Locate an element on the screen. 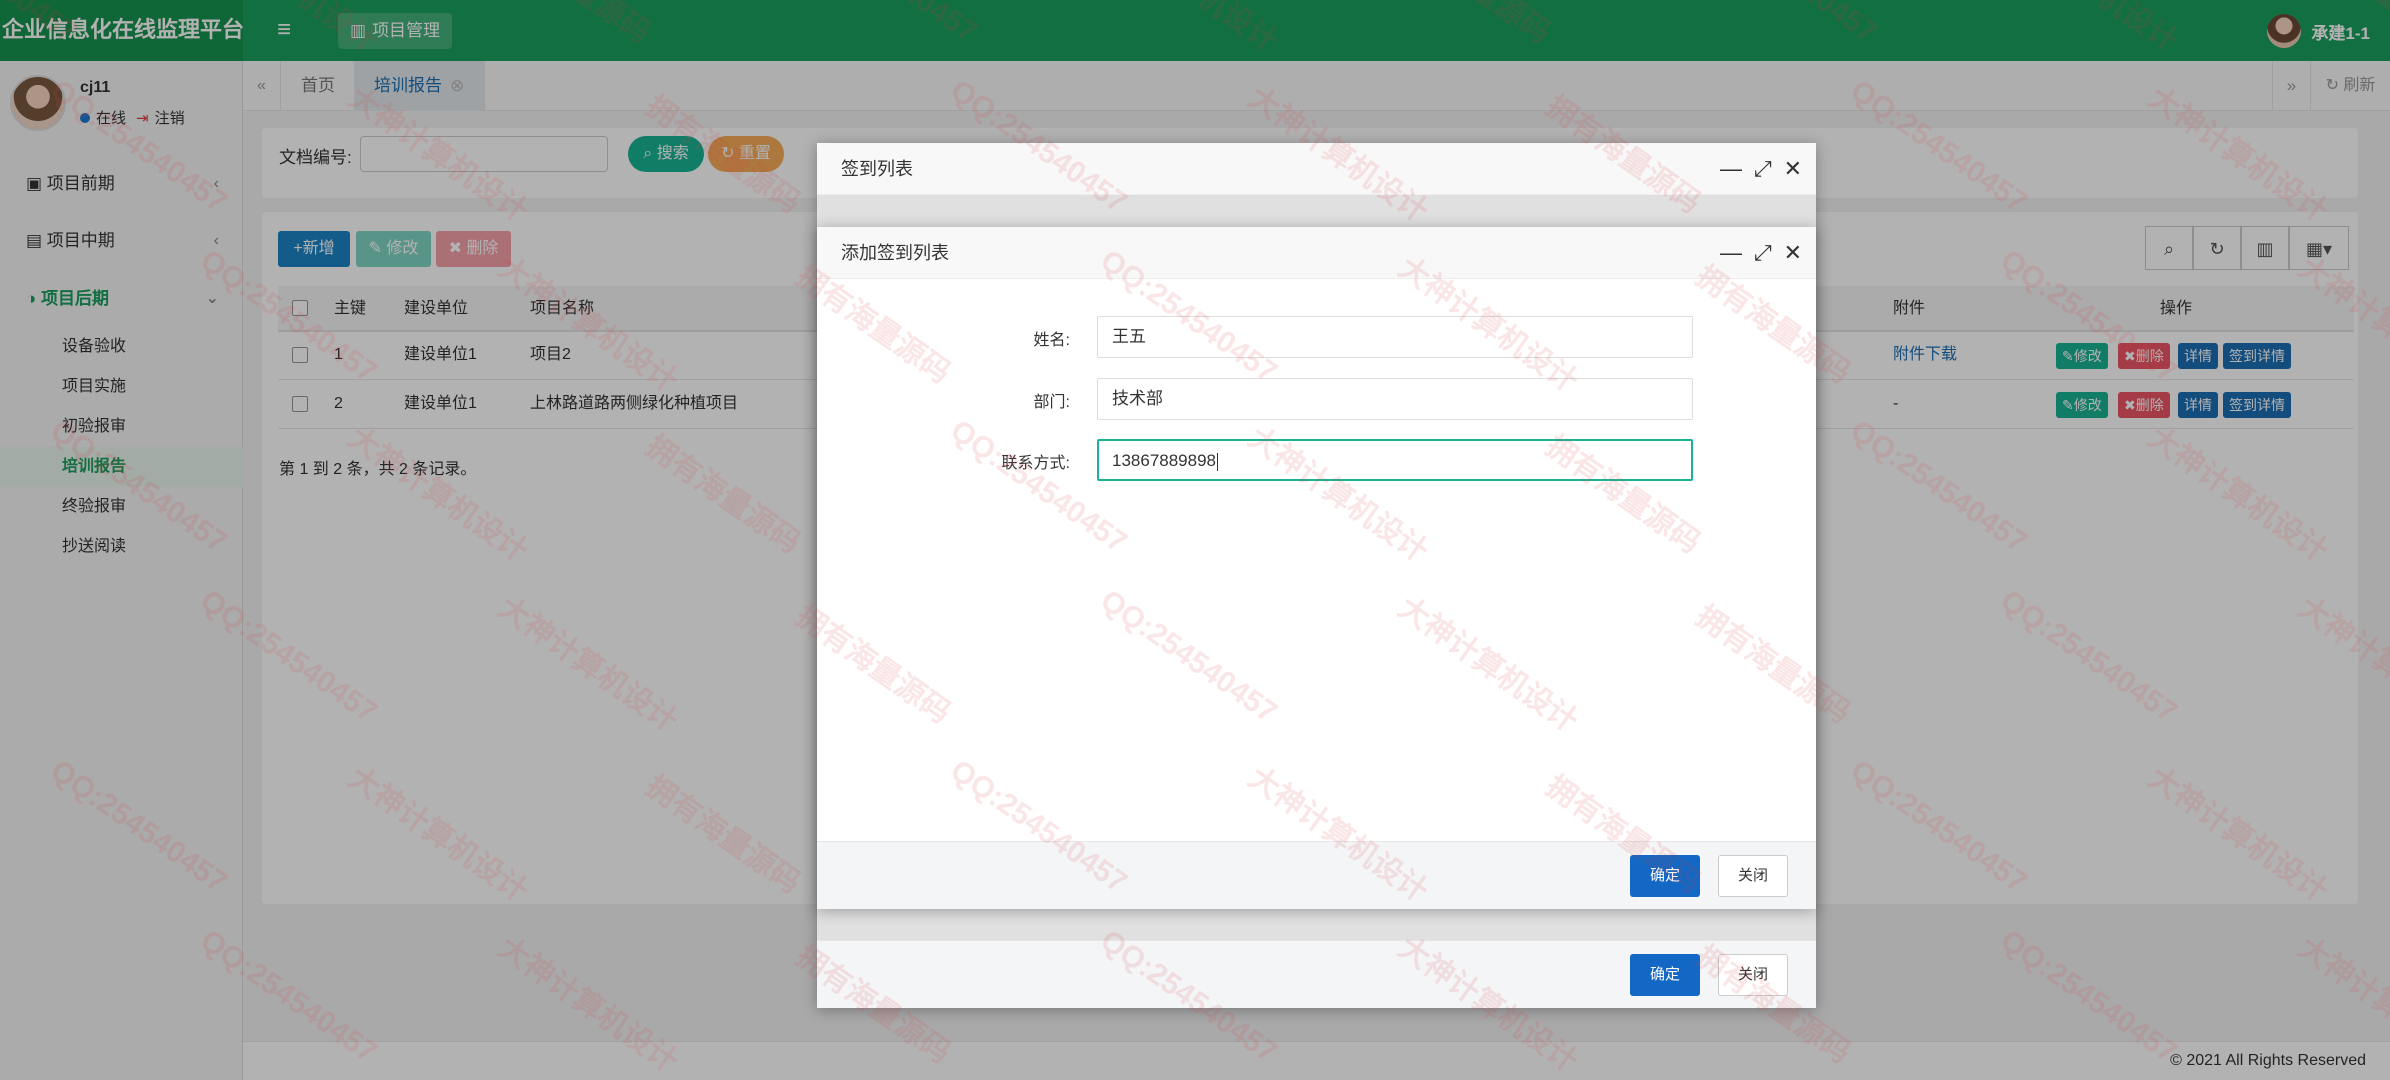  dialog-title: 签到列表 is located at coordinates (877, 169).